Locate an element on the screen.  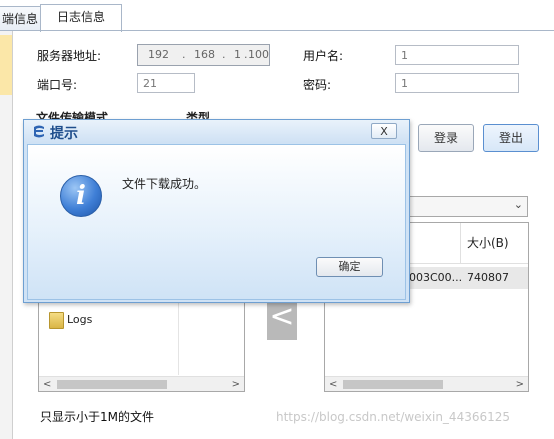
column-size-header: 大小(B) is located at coordinates (488, 242).